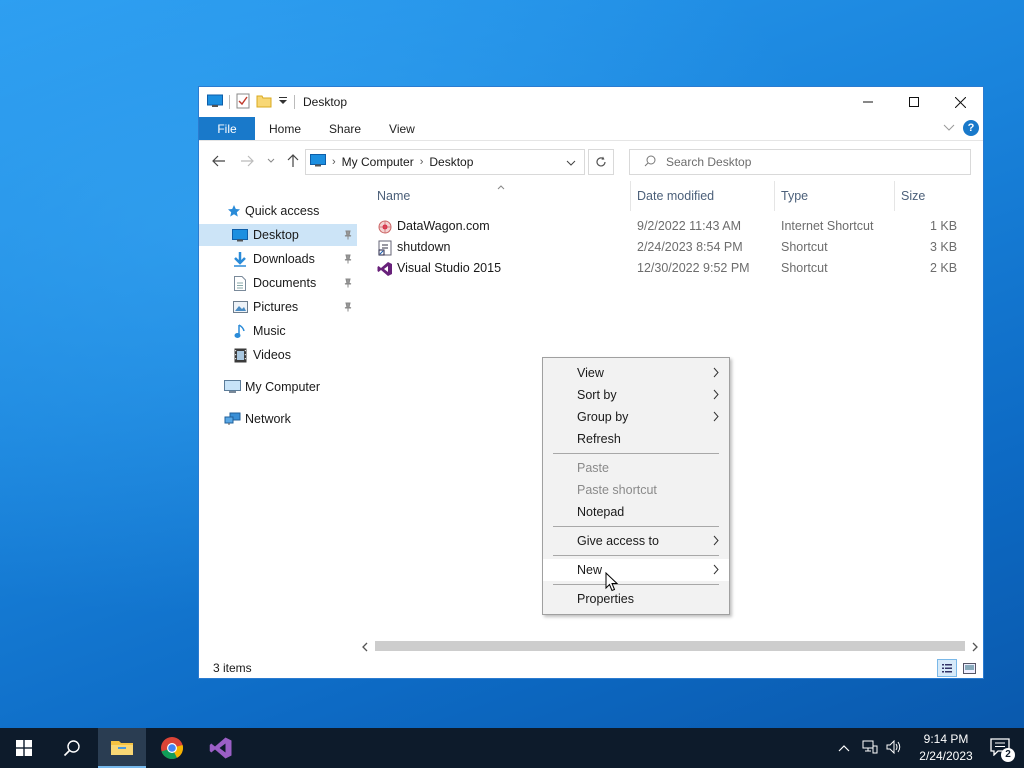 The image size is (1024, 768). I want to click on search-placeholder: Search Desktop, so click(709, 162).